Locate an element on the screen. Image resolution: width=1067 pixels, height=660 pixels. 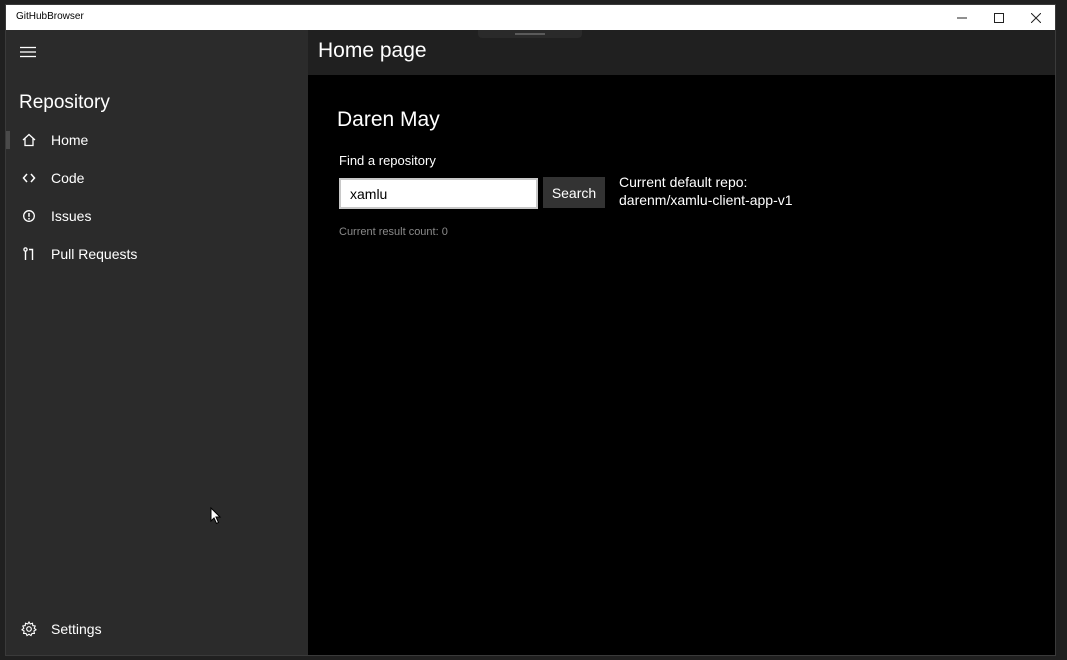
hamburger-menu-button is located at coordinates (28, 52).